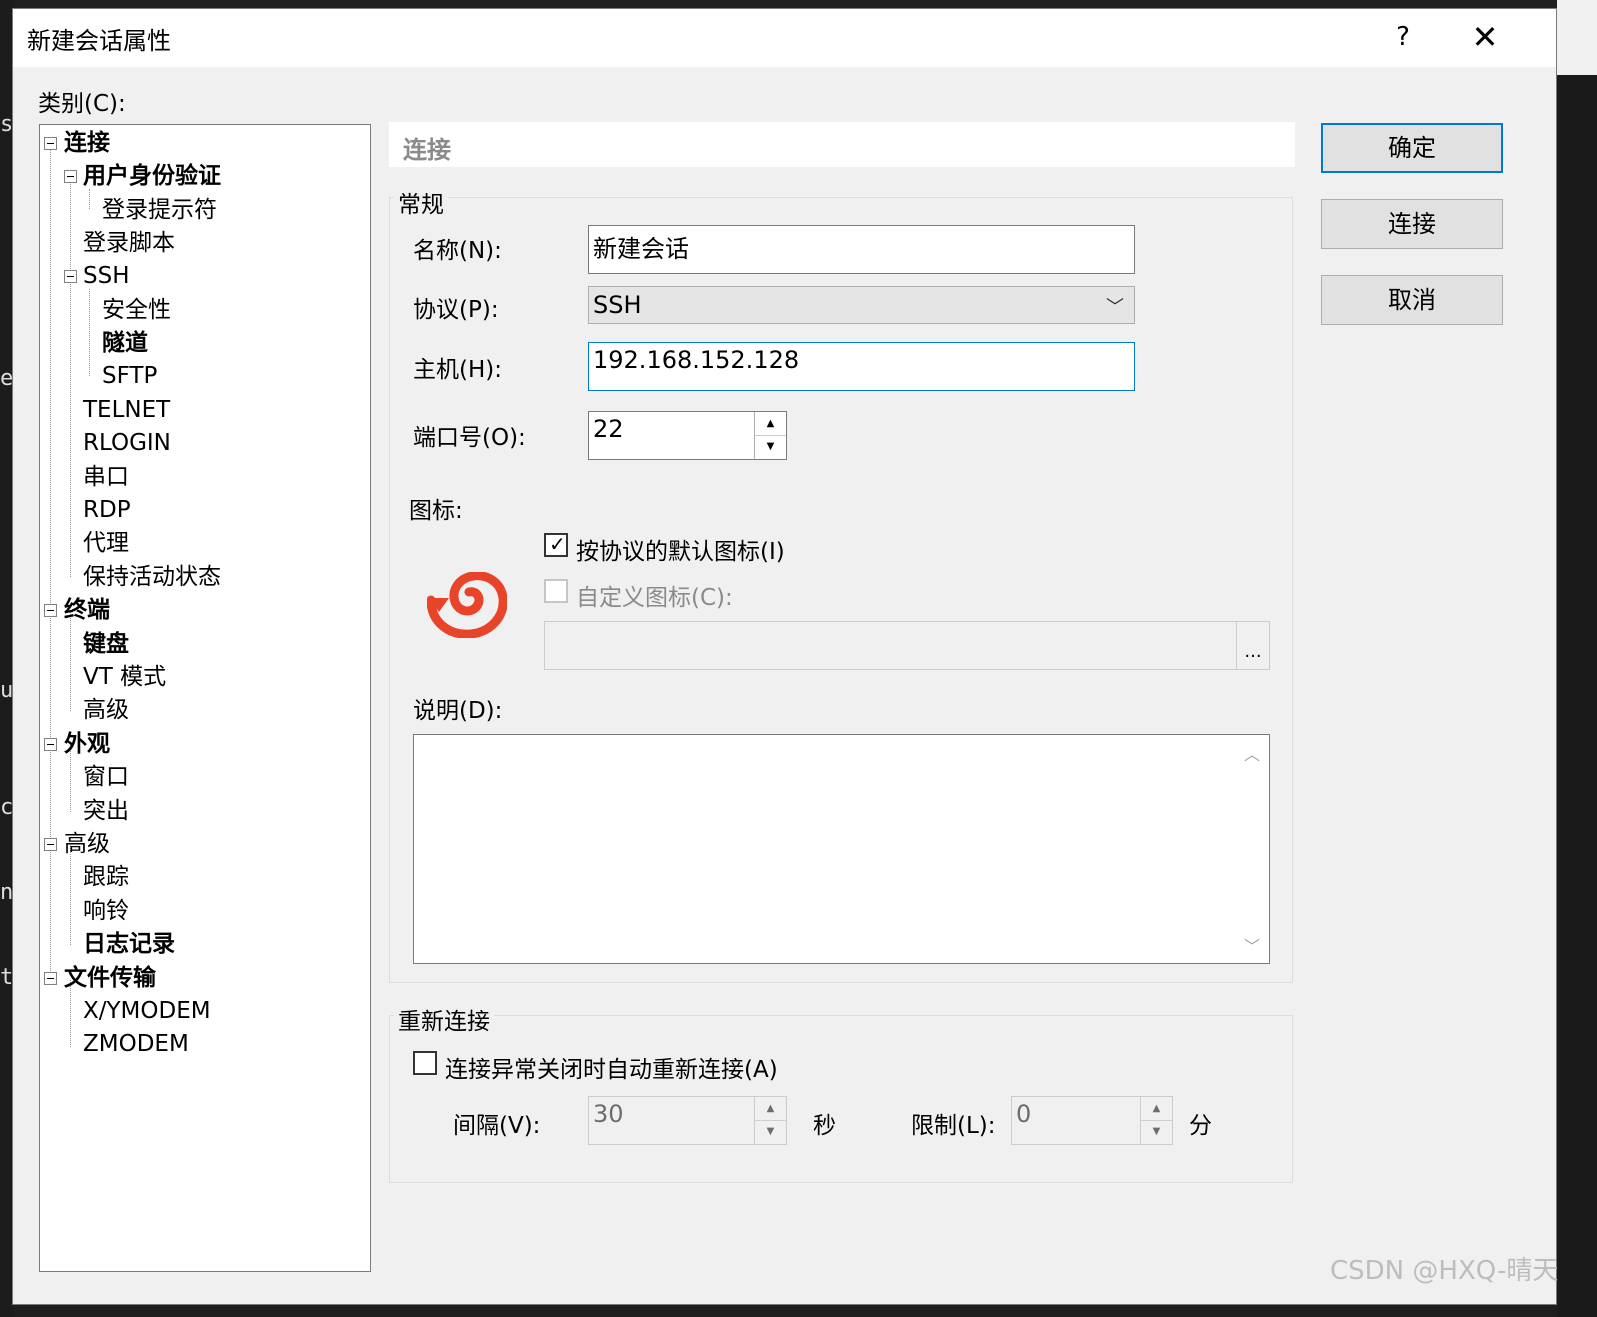 The image size is (1597, 1317). What do you see at coordinates (436, 511) in the screenshot?
I see `icon-label: 图标:` at bounding box center [436, 511].